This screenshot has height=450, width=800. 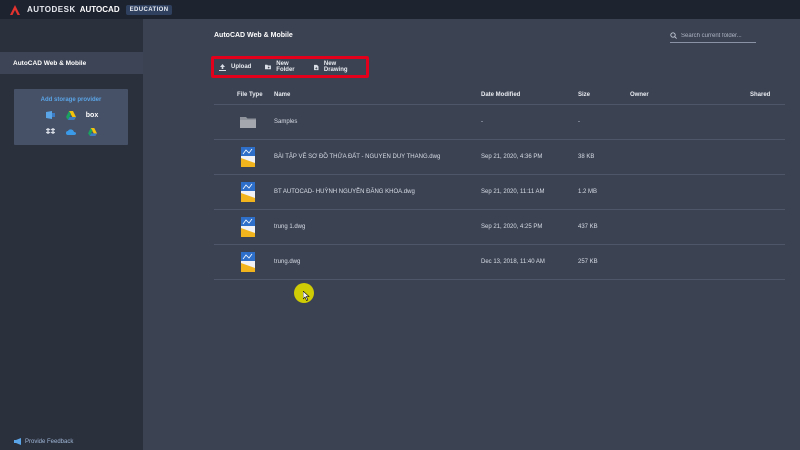 I want to click on add-storage-provider-link: Add storage provider, so click(x=71, y=100).